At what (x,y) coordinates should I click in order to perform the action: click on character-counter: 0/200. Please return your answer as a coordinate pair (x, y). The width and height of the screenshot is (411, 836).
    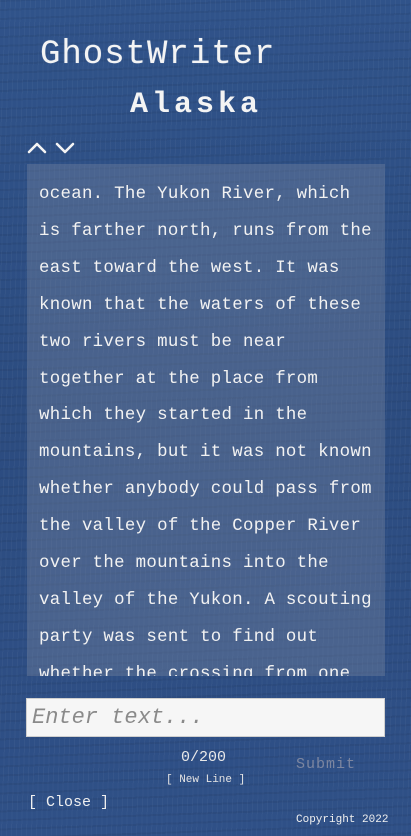
    Looking at the image, I should click on (204, 757).